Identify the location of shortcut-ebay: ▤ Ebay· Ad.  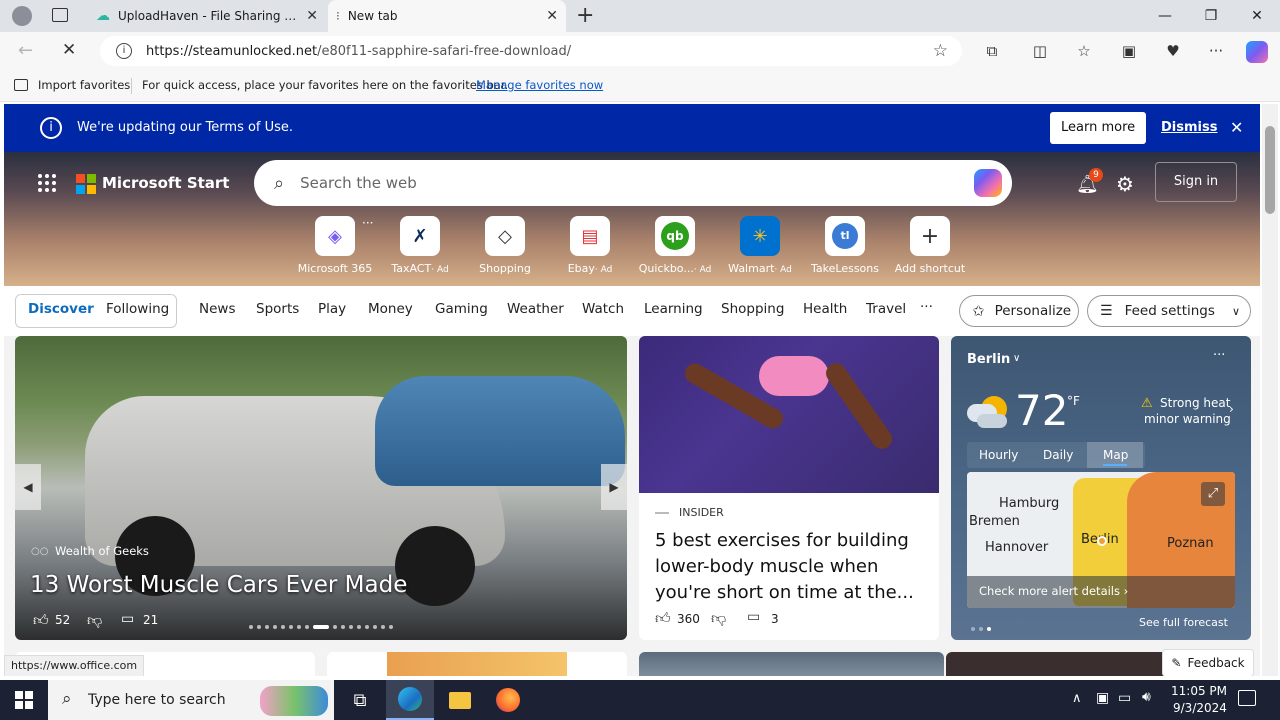
(590, 245).